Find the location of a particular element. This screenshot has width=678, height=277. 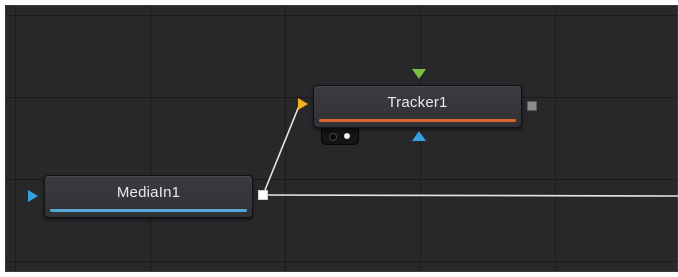

view-dot-white-icon is located at coordinates (347, 136).